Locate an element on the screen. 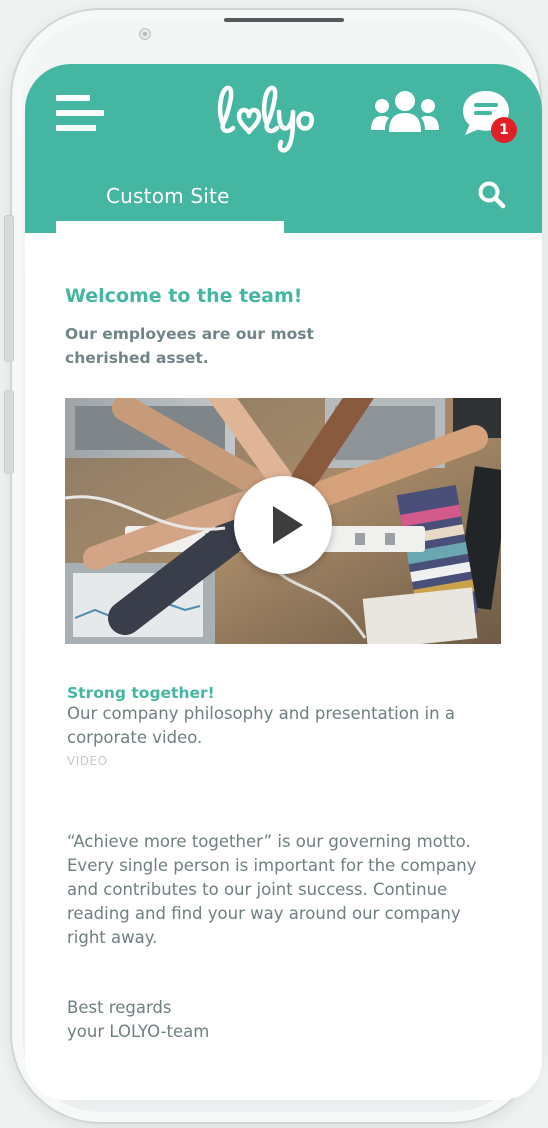 The image size is (548, 1128). app-header: 1 Custom Site is located at coordinates (283, 148).